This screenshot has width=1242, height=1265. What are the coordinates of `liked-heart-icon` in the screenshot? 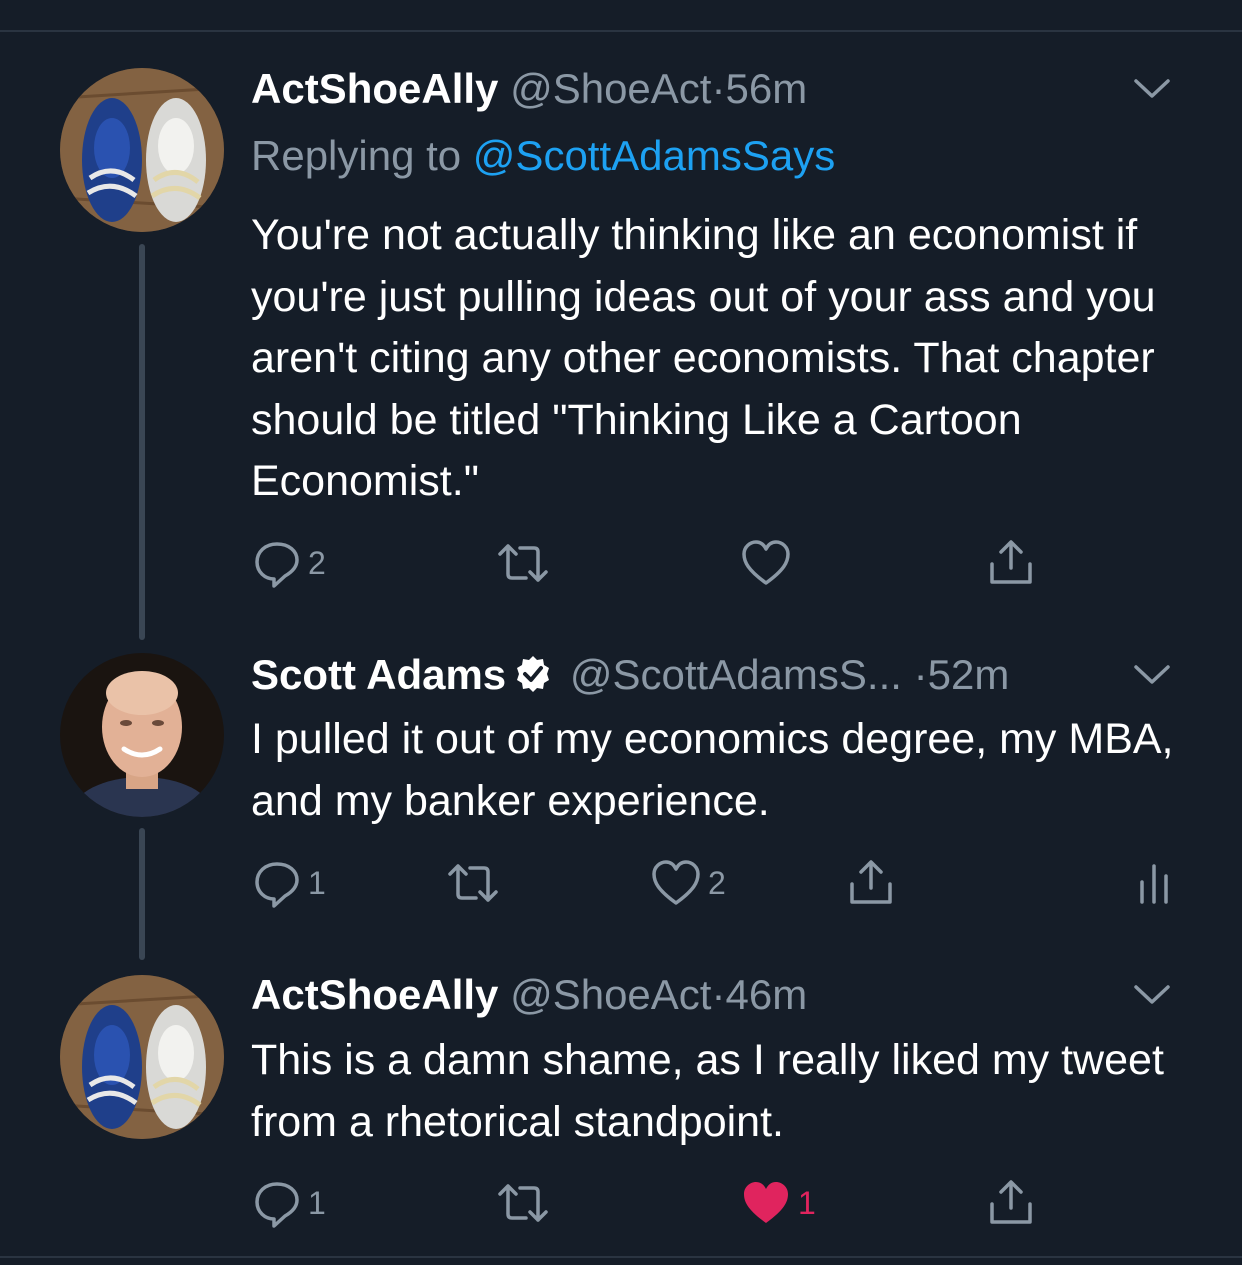 It's located at (766, 1202).